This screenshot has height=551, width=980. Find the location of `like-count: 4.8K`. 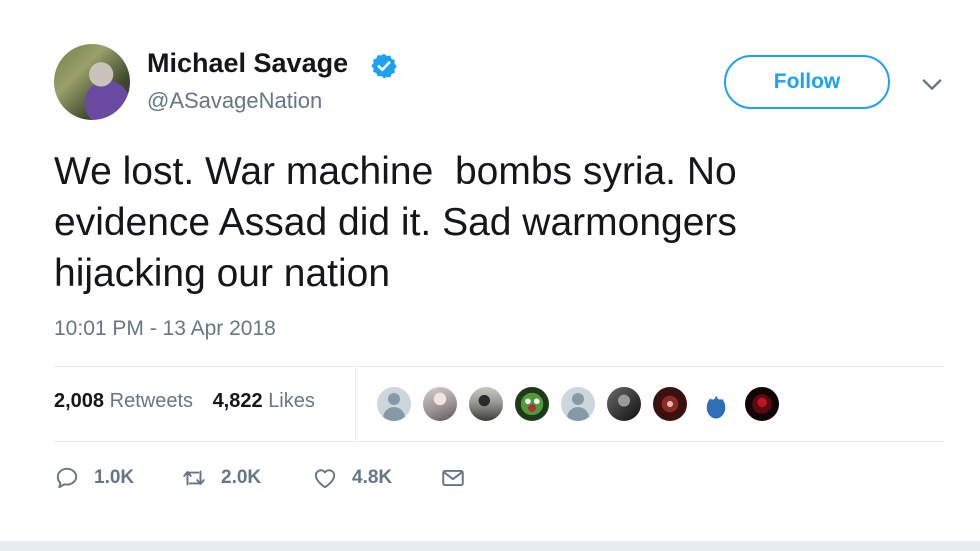

like-count: 4.8K is located at coordinates (372, 477).